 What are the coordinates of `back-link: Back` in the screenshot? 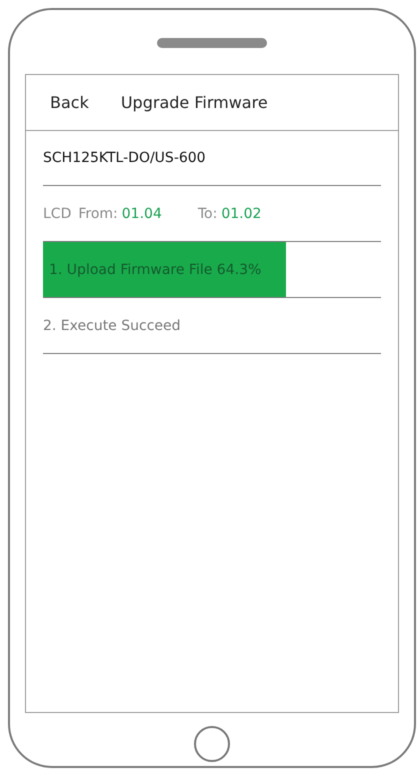 It's located at (69, 102).